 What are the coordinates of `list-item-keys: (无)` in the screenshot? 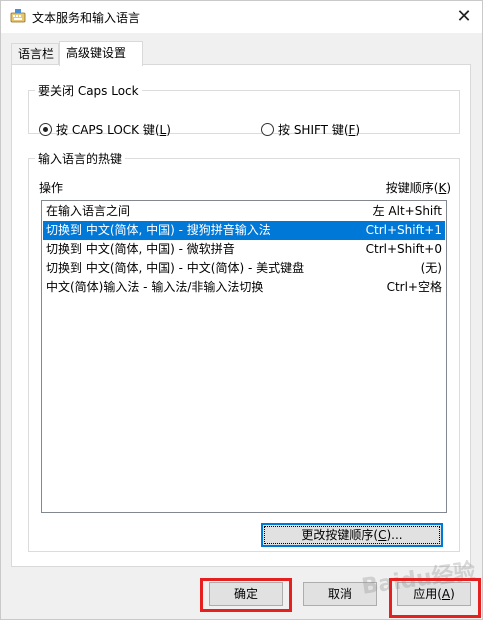 It's located at (431, 268).